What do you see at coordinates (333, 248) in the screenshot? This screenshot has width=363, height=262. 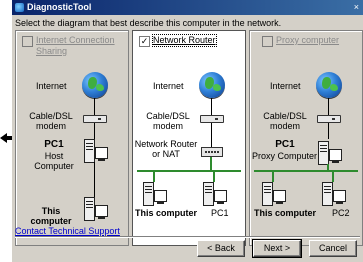 I see `cancel-button: Cancel` at bounding box center [333, 248].